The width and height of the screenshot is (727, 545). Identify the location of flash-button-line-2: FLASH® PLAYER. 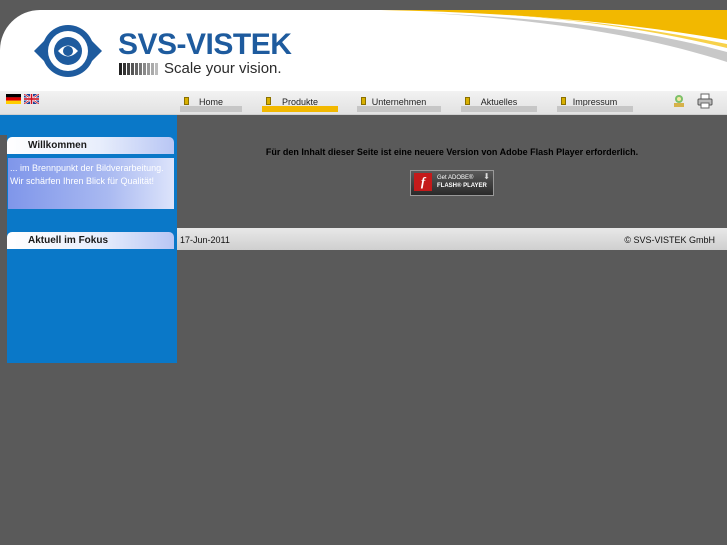
(462, 186).